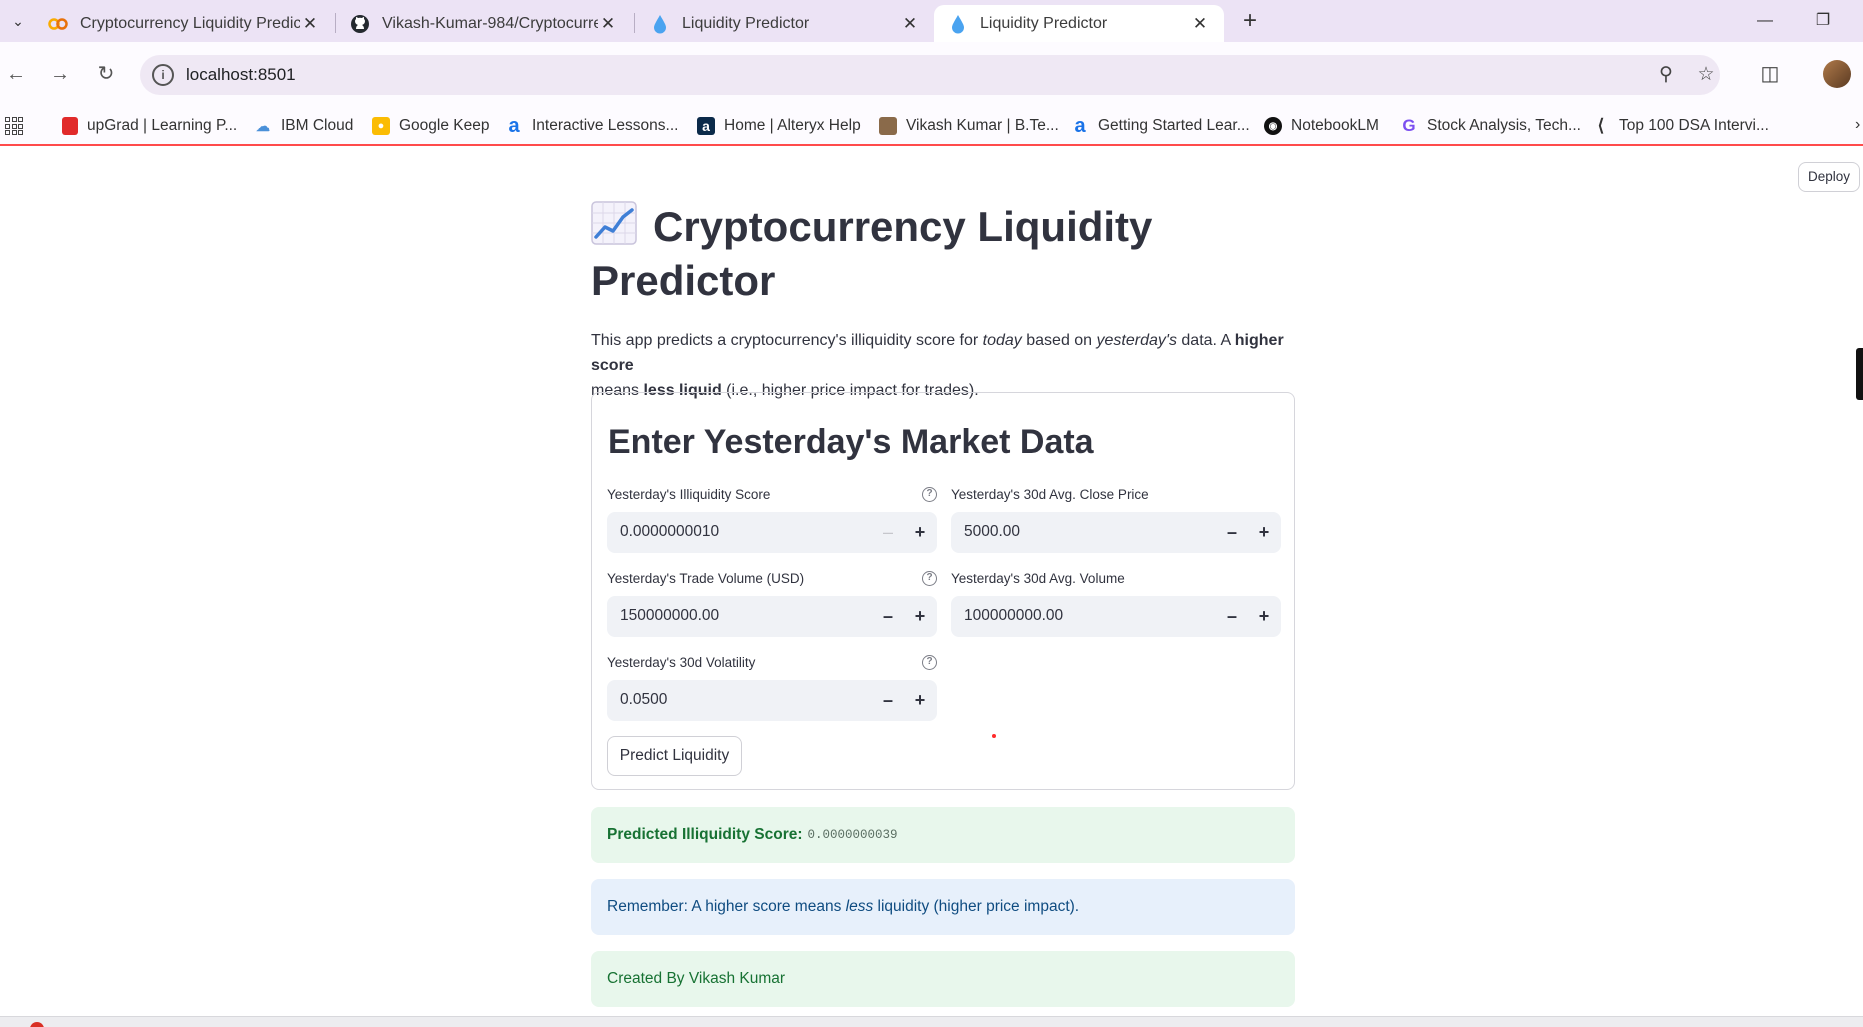 This screenshot has height=1027, width=1863. I want to click on keep-icon: ●, so click(381, 126).